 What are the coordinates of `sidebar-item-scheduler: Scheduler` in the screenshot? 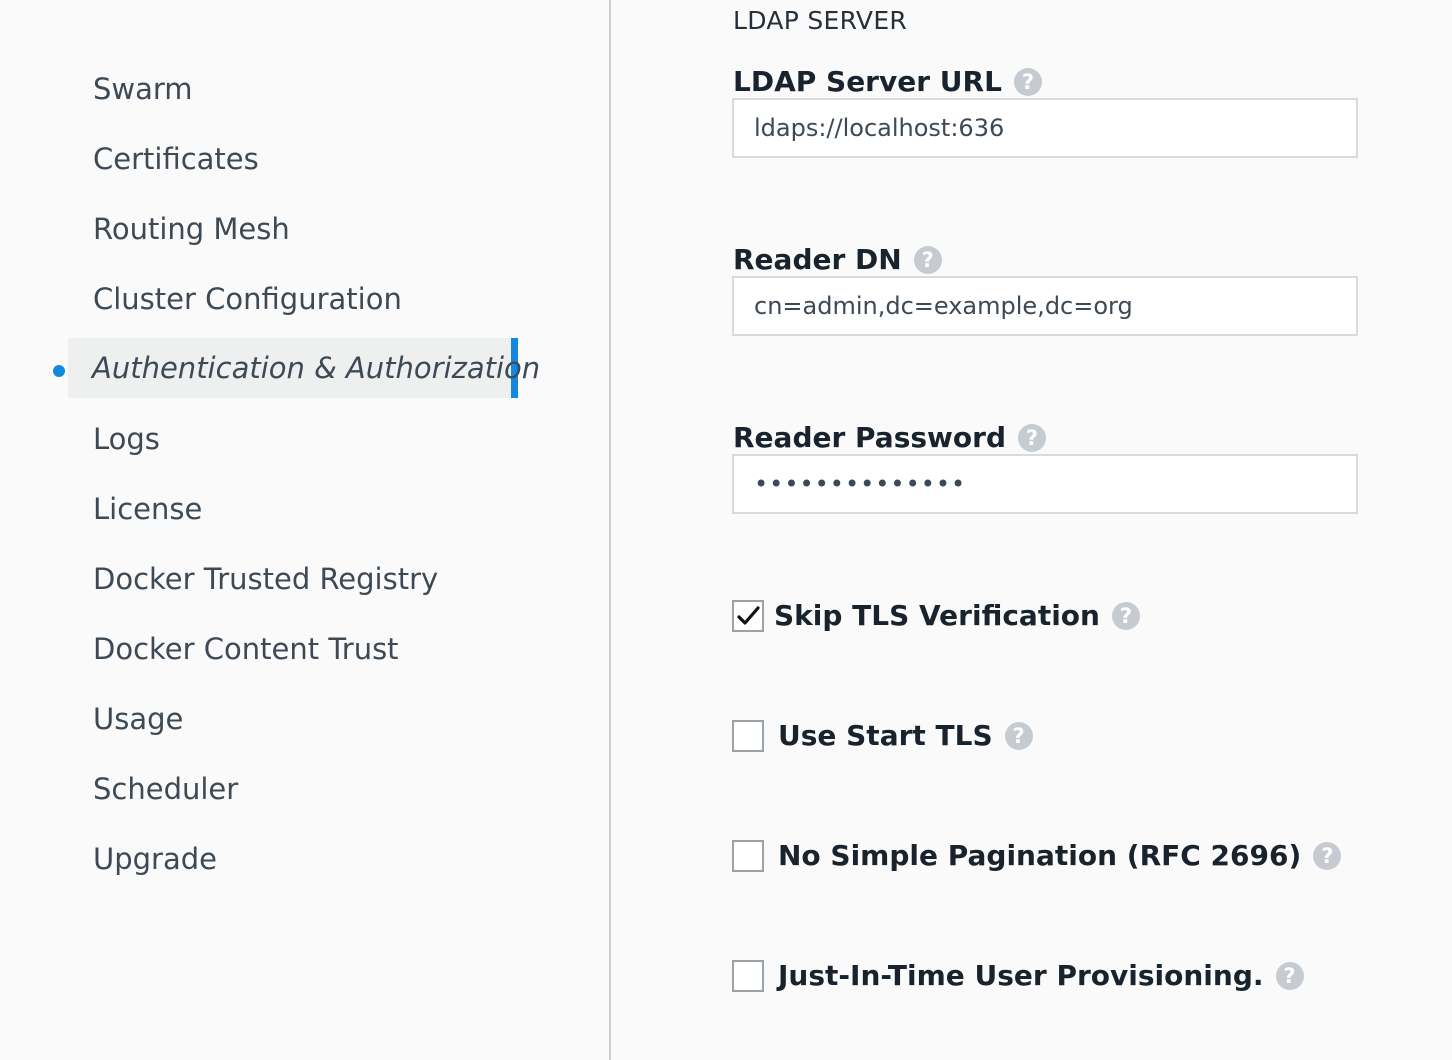 It's located at (165, 789).